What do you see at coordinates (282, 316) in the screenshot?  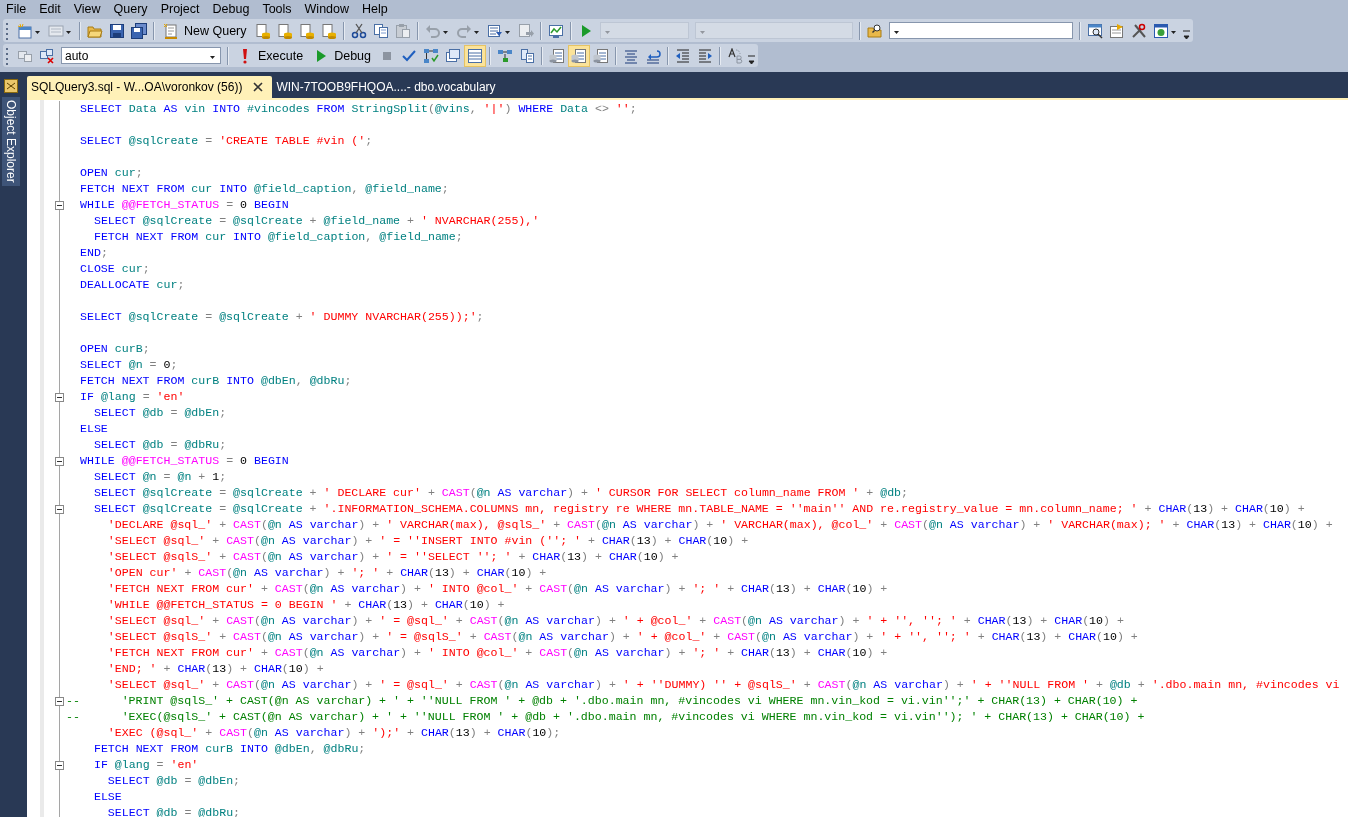 I see `code-line: SELECT @sqlCreate = @sqlCreate + ' DUMMY NVARCHAR(255));';` at bounding box center [282, 316].